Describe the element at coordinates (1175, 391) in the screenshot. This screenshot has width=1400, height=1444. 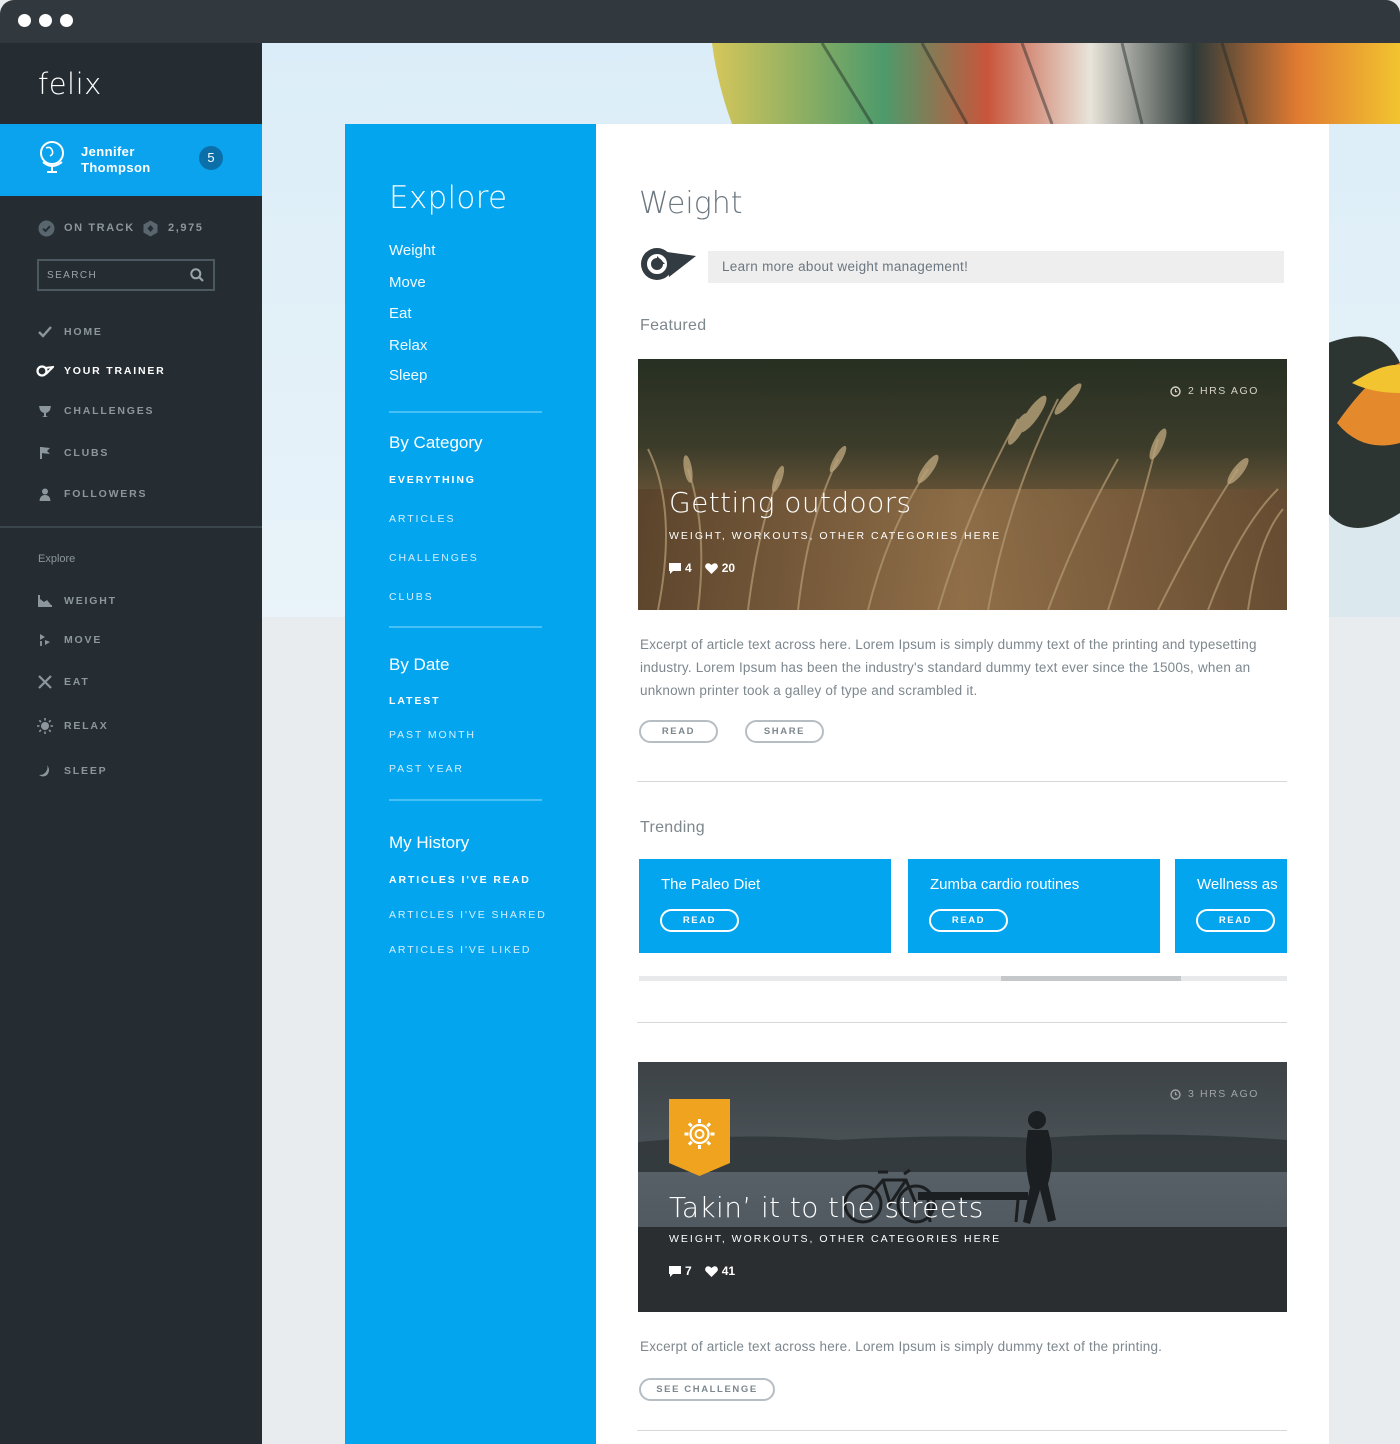
I see `clock-icon` at that location.